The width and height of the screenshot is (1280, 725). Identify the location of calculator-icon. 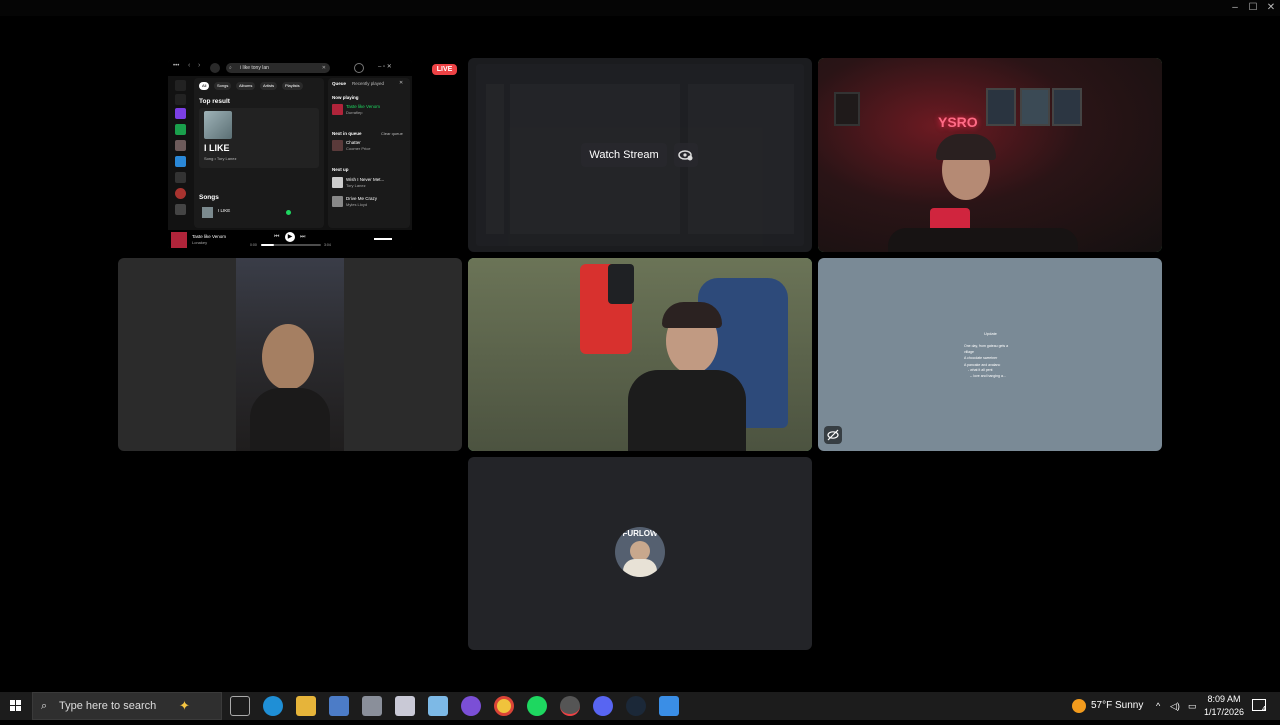
(372, 706).